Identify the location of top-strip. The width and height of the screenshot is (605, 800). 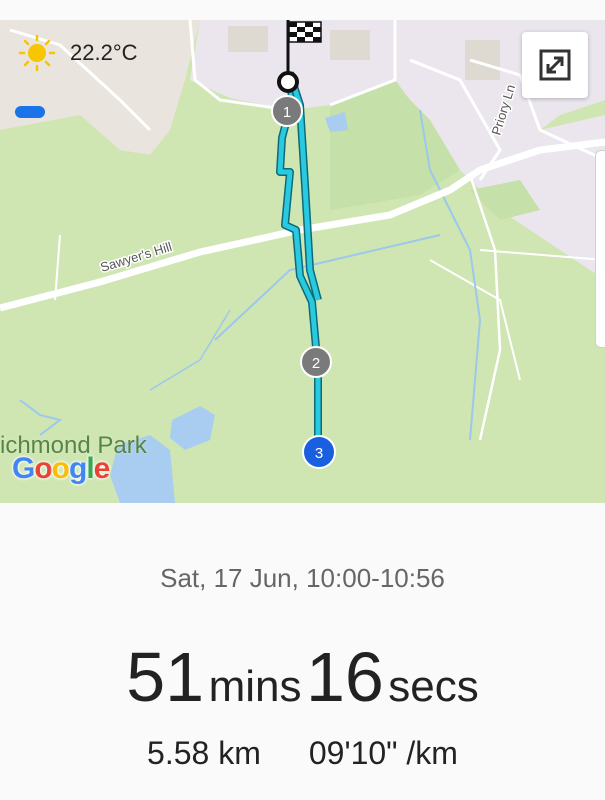
(302, 10).